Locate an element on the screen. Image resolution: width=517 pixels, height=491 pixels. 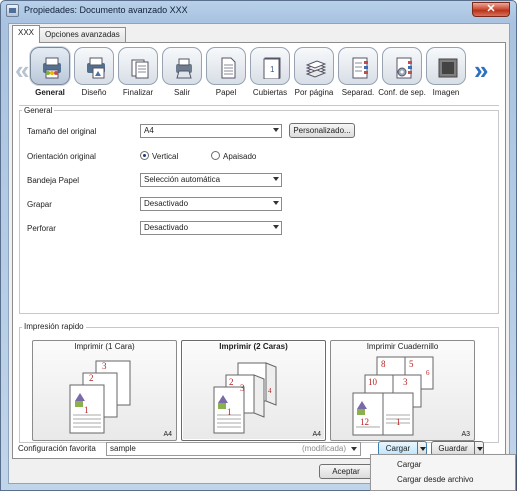
page-number: 6 is located at coordinates (428, 373).